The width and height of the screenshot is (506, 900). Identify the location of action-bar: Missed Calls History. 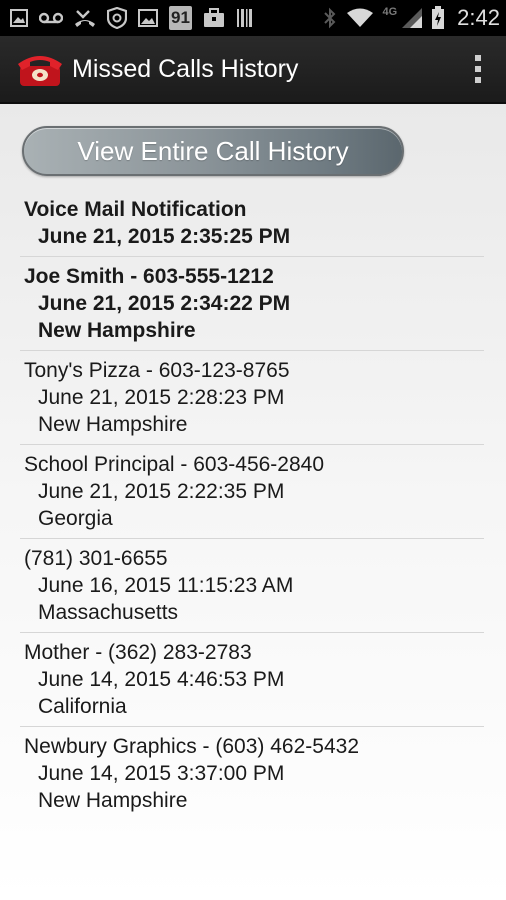
(253, 70).